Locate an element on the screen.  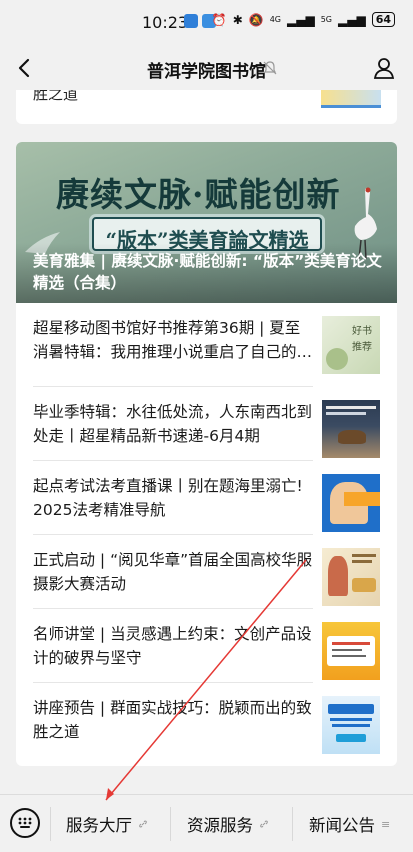
article-thumbnail-hanfu-photo is located at coordinates (351, 577).